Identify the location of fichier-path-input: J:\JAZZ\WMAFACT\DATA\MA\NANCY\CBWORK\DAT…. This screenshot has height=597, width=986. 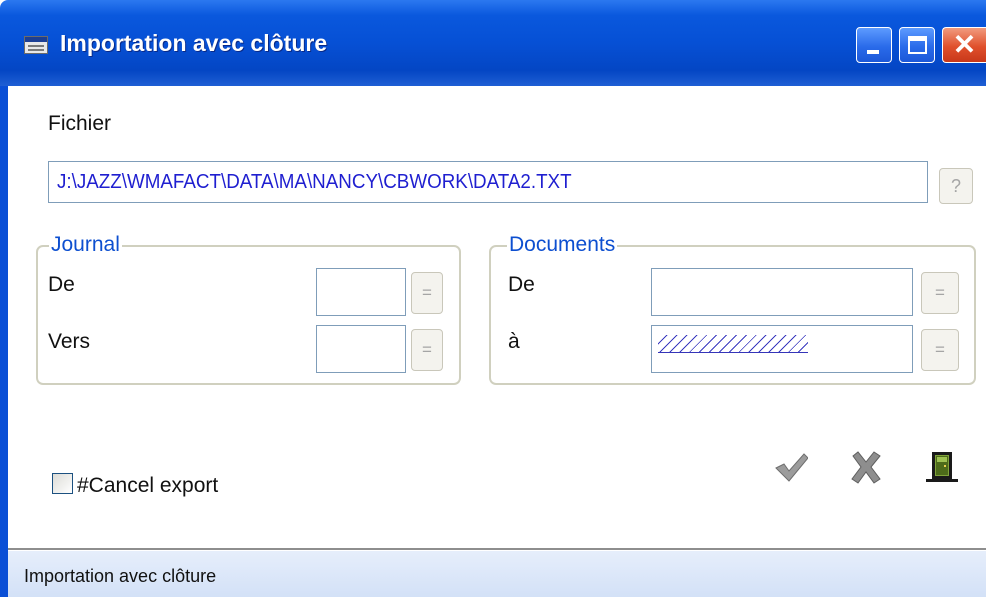
(488, 182).